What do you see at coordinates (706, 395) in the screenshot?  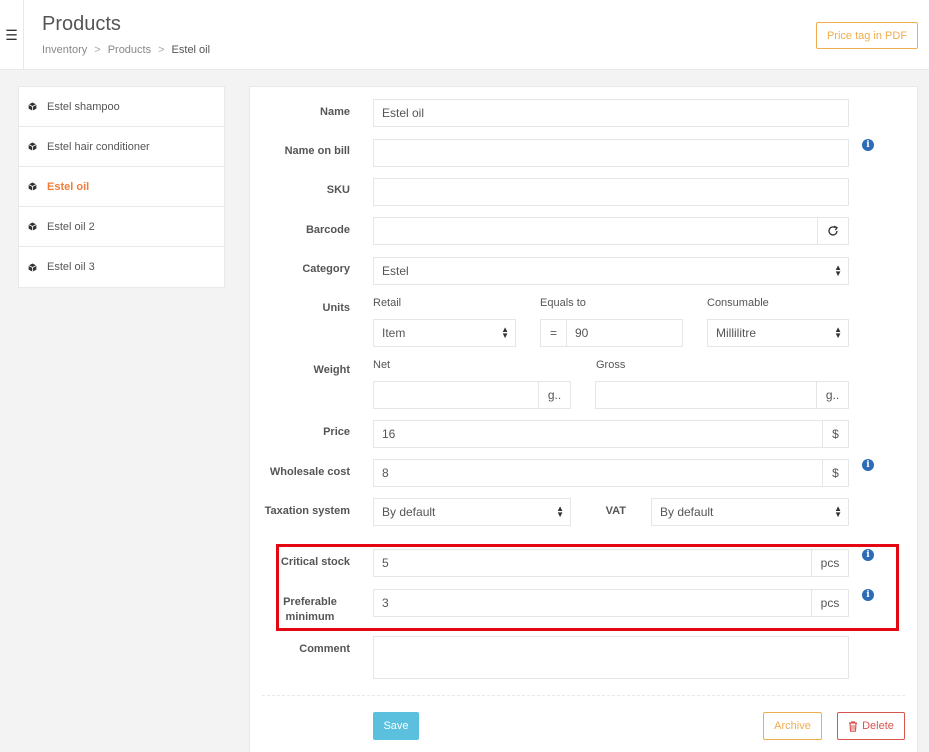 I see `gross-weight-input` at bounding box center [706, 395].